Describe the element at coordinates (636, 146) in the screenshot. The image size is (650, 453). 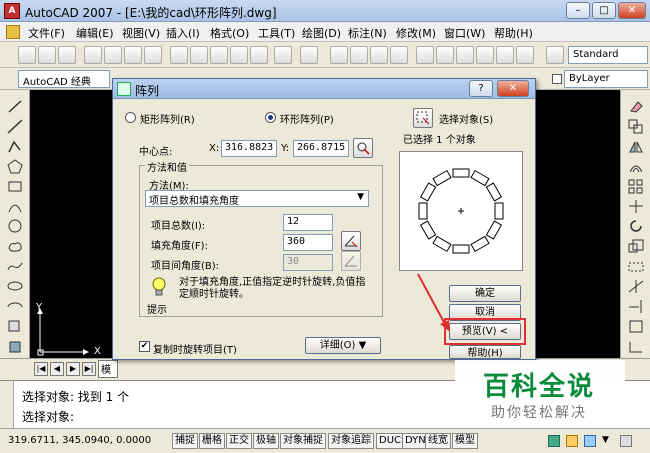
I see `mirror-icon` at that location.